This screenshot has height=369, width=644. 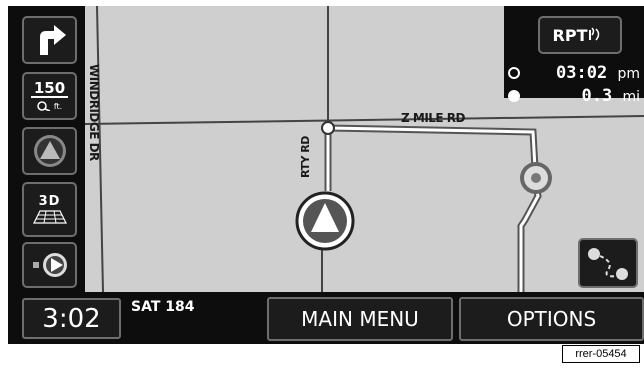 What do you see at coordinates (575, 96) in the screenshot?
I see `distance-row: 0.3 mi` at bounding box center [575, 96].